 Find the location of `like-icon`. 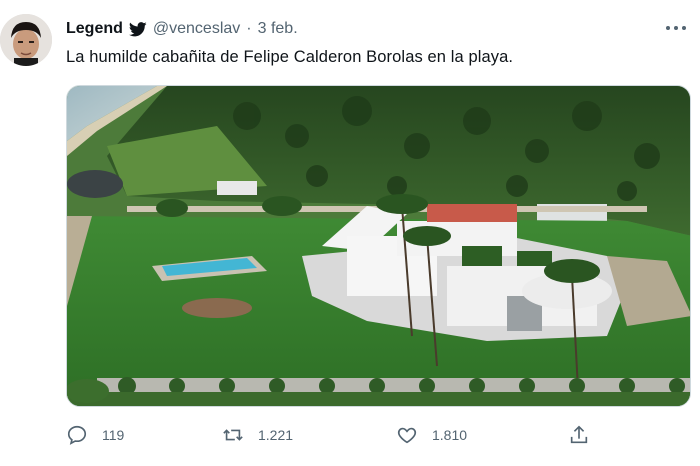

like-icon is located at coordinates (407, 435).